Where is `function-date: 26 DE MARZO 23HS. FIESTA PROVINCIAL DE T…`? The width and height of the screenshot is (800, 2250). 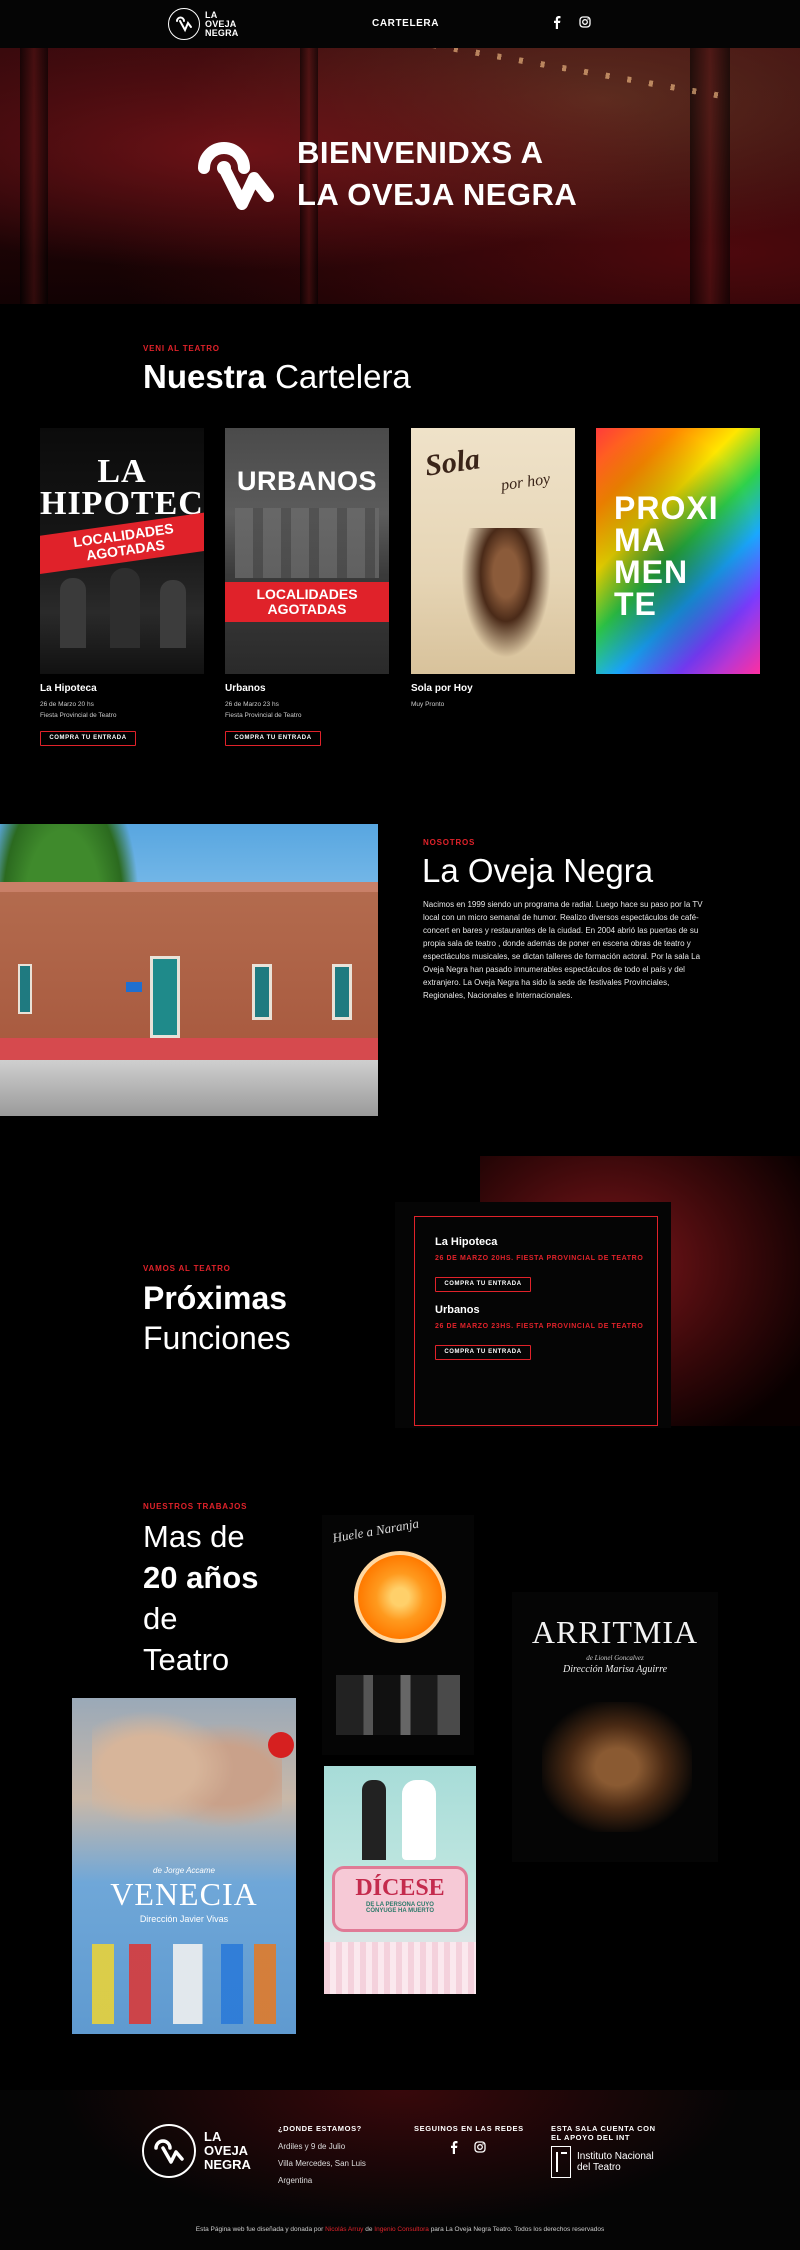
function-date: 26 DE MARZO 23HS. FIESTA PROVINCIAL DE T… is located at coordinates (539, 1326).